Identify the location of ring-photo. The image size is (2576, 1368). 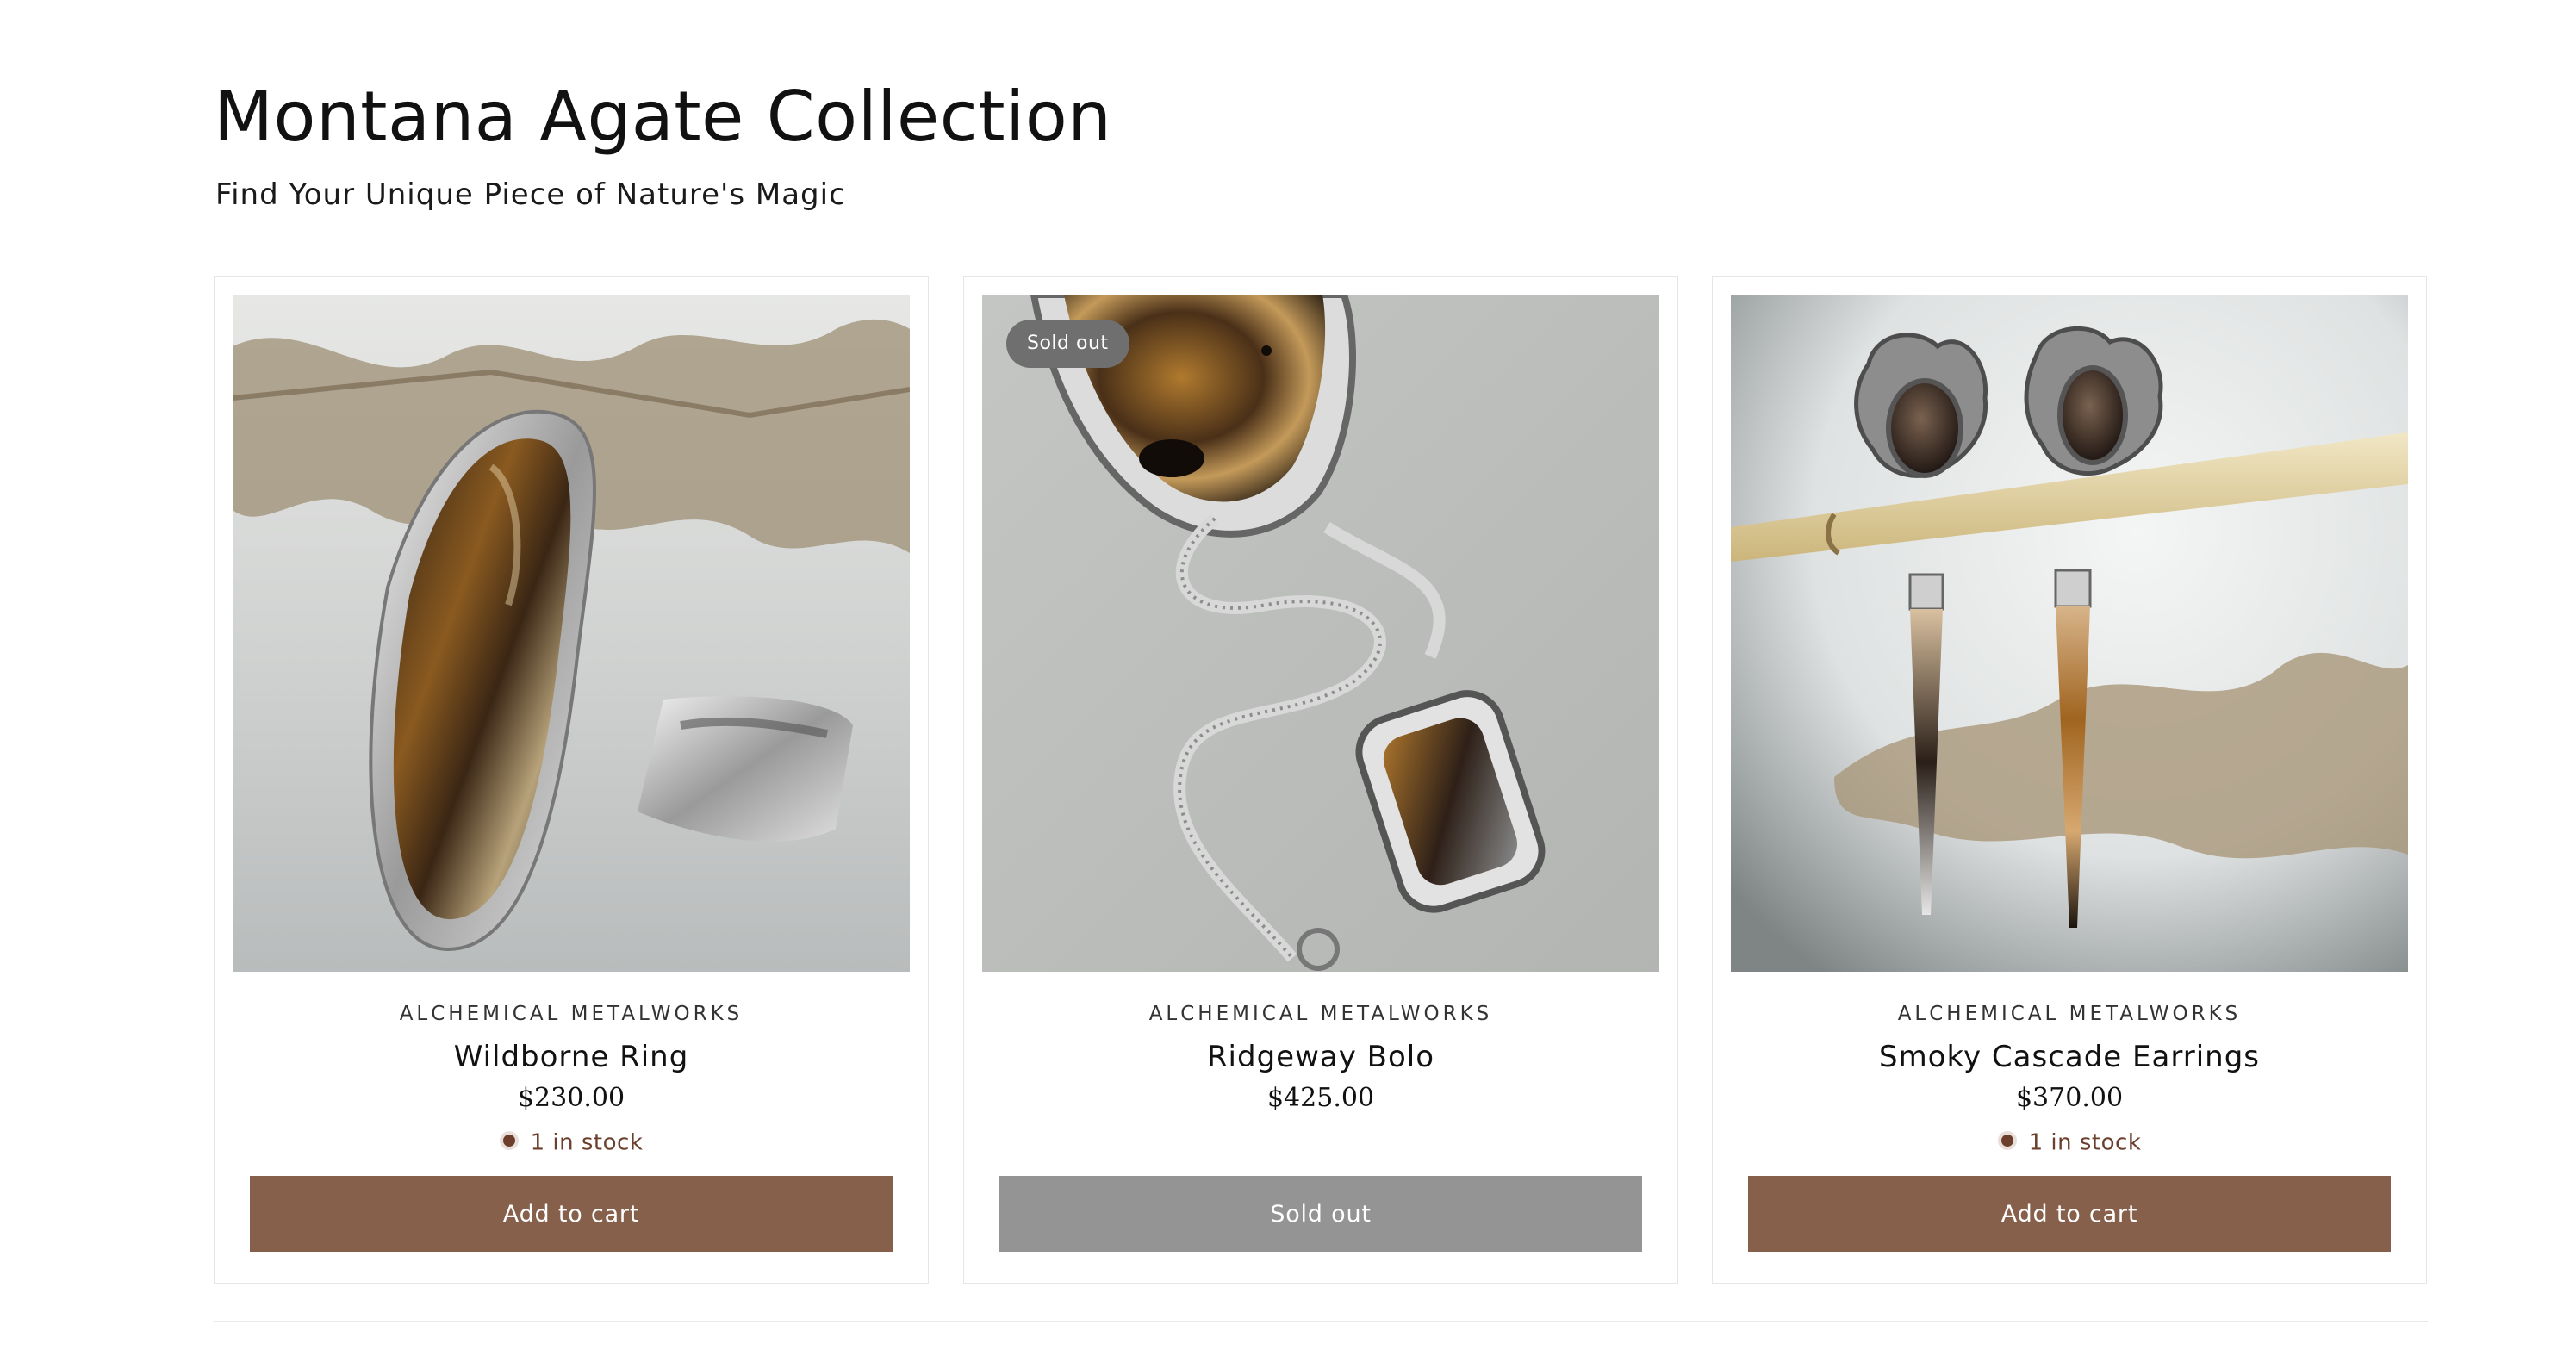
(572, 633).